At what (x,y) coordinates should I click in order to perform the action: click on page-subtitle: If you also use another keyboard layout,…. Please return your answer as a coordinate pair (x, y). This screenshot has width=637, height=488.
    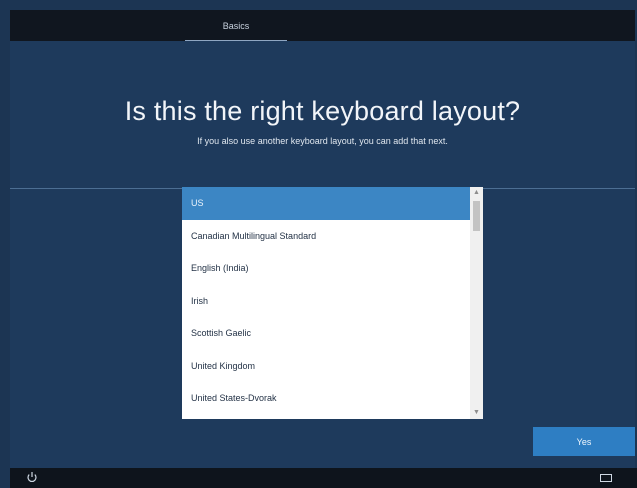
    Looking at the image, I should click on (322, 141).